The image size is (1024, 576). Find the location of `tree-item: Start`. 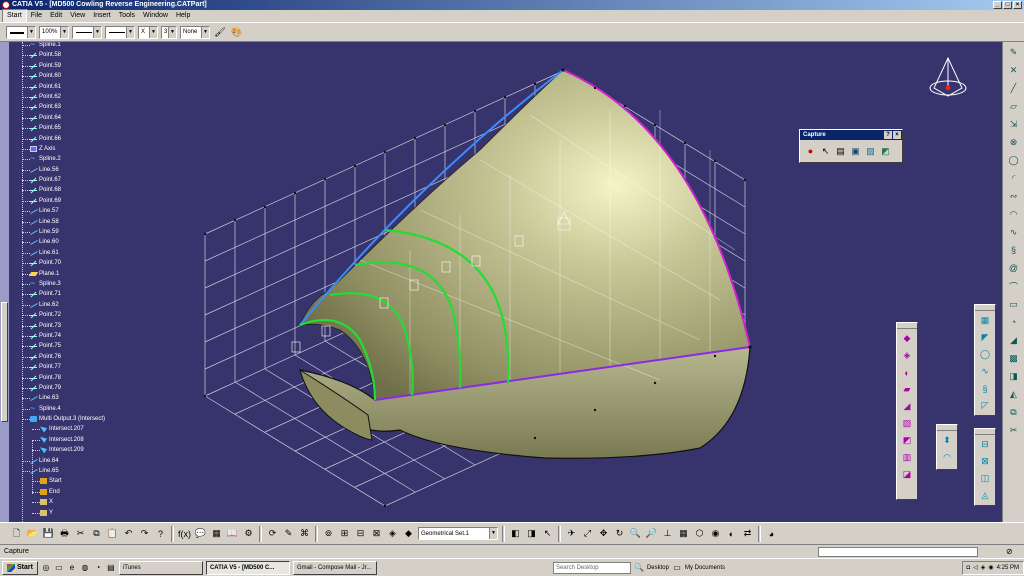

tree-item: Start is located at coordinates (70, 481).